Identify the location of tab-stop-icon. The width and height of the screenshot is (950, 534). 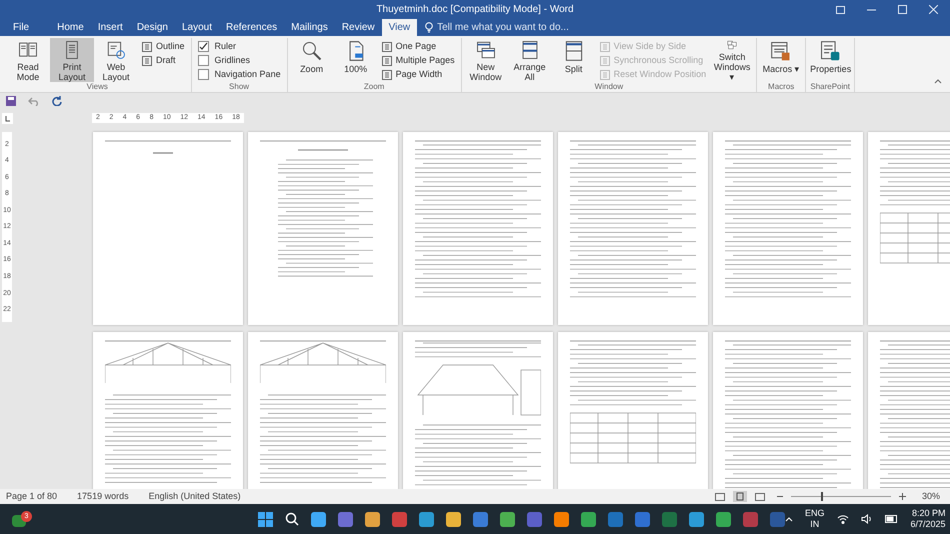
(7, 118).